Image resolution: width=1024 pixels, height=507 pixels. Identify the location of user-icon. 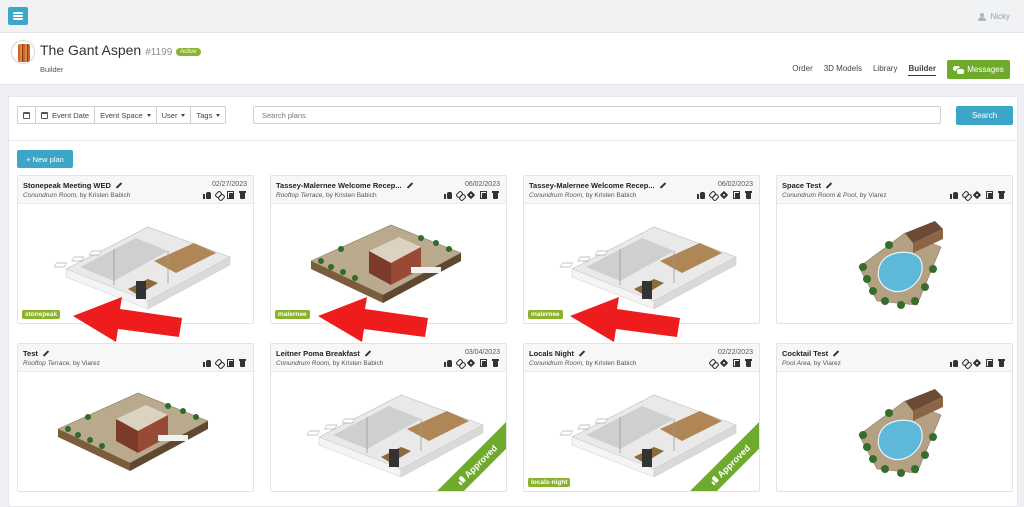
(982, 16).